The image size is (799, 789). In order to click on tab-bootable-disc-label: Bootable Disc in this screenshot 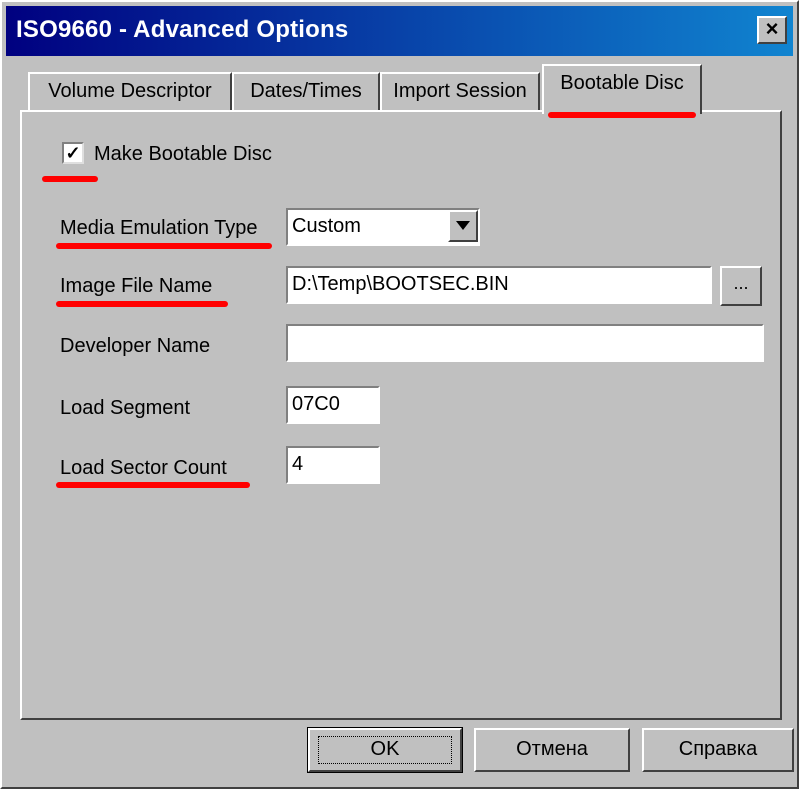, I will do `click(622, 83)`.